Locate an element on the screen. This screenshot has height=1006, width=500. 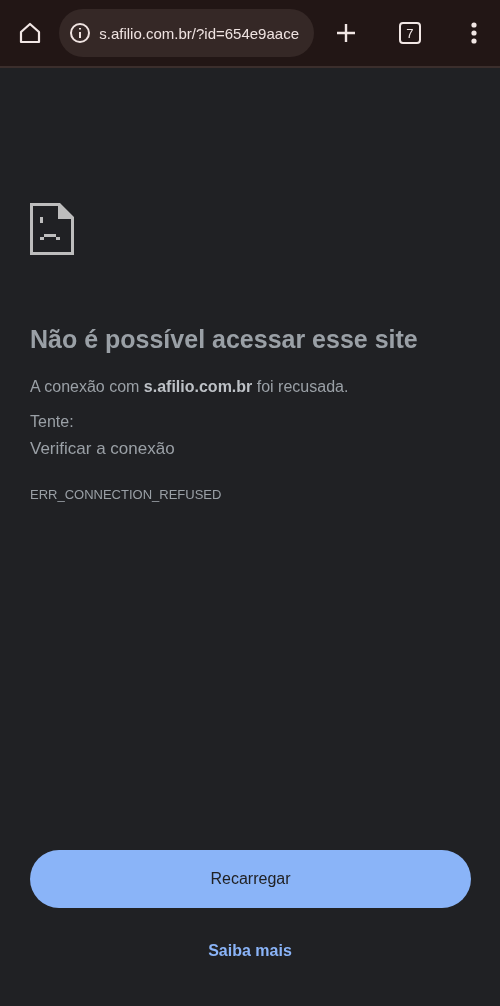
info-icon is located at coordinates (80, 33).